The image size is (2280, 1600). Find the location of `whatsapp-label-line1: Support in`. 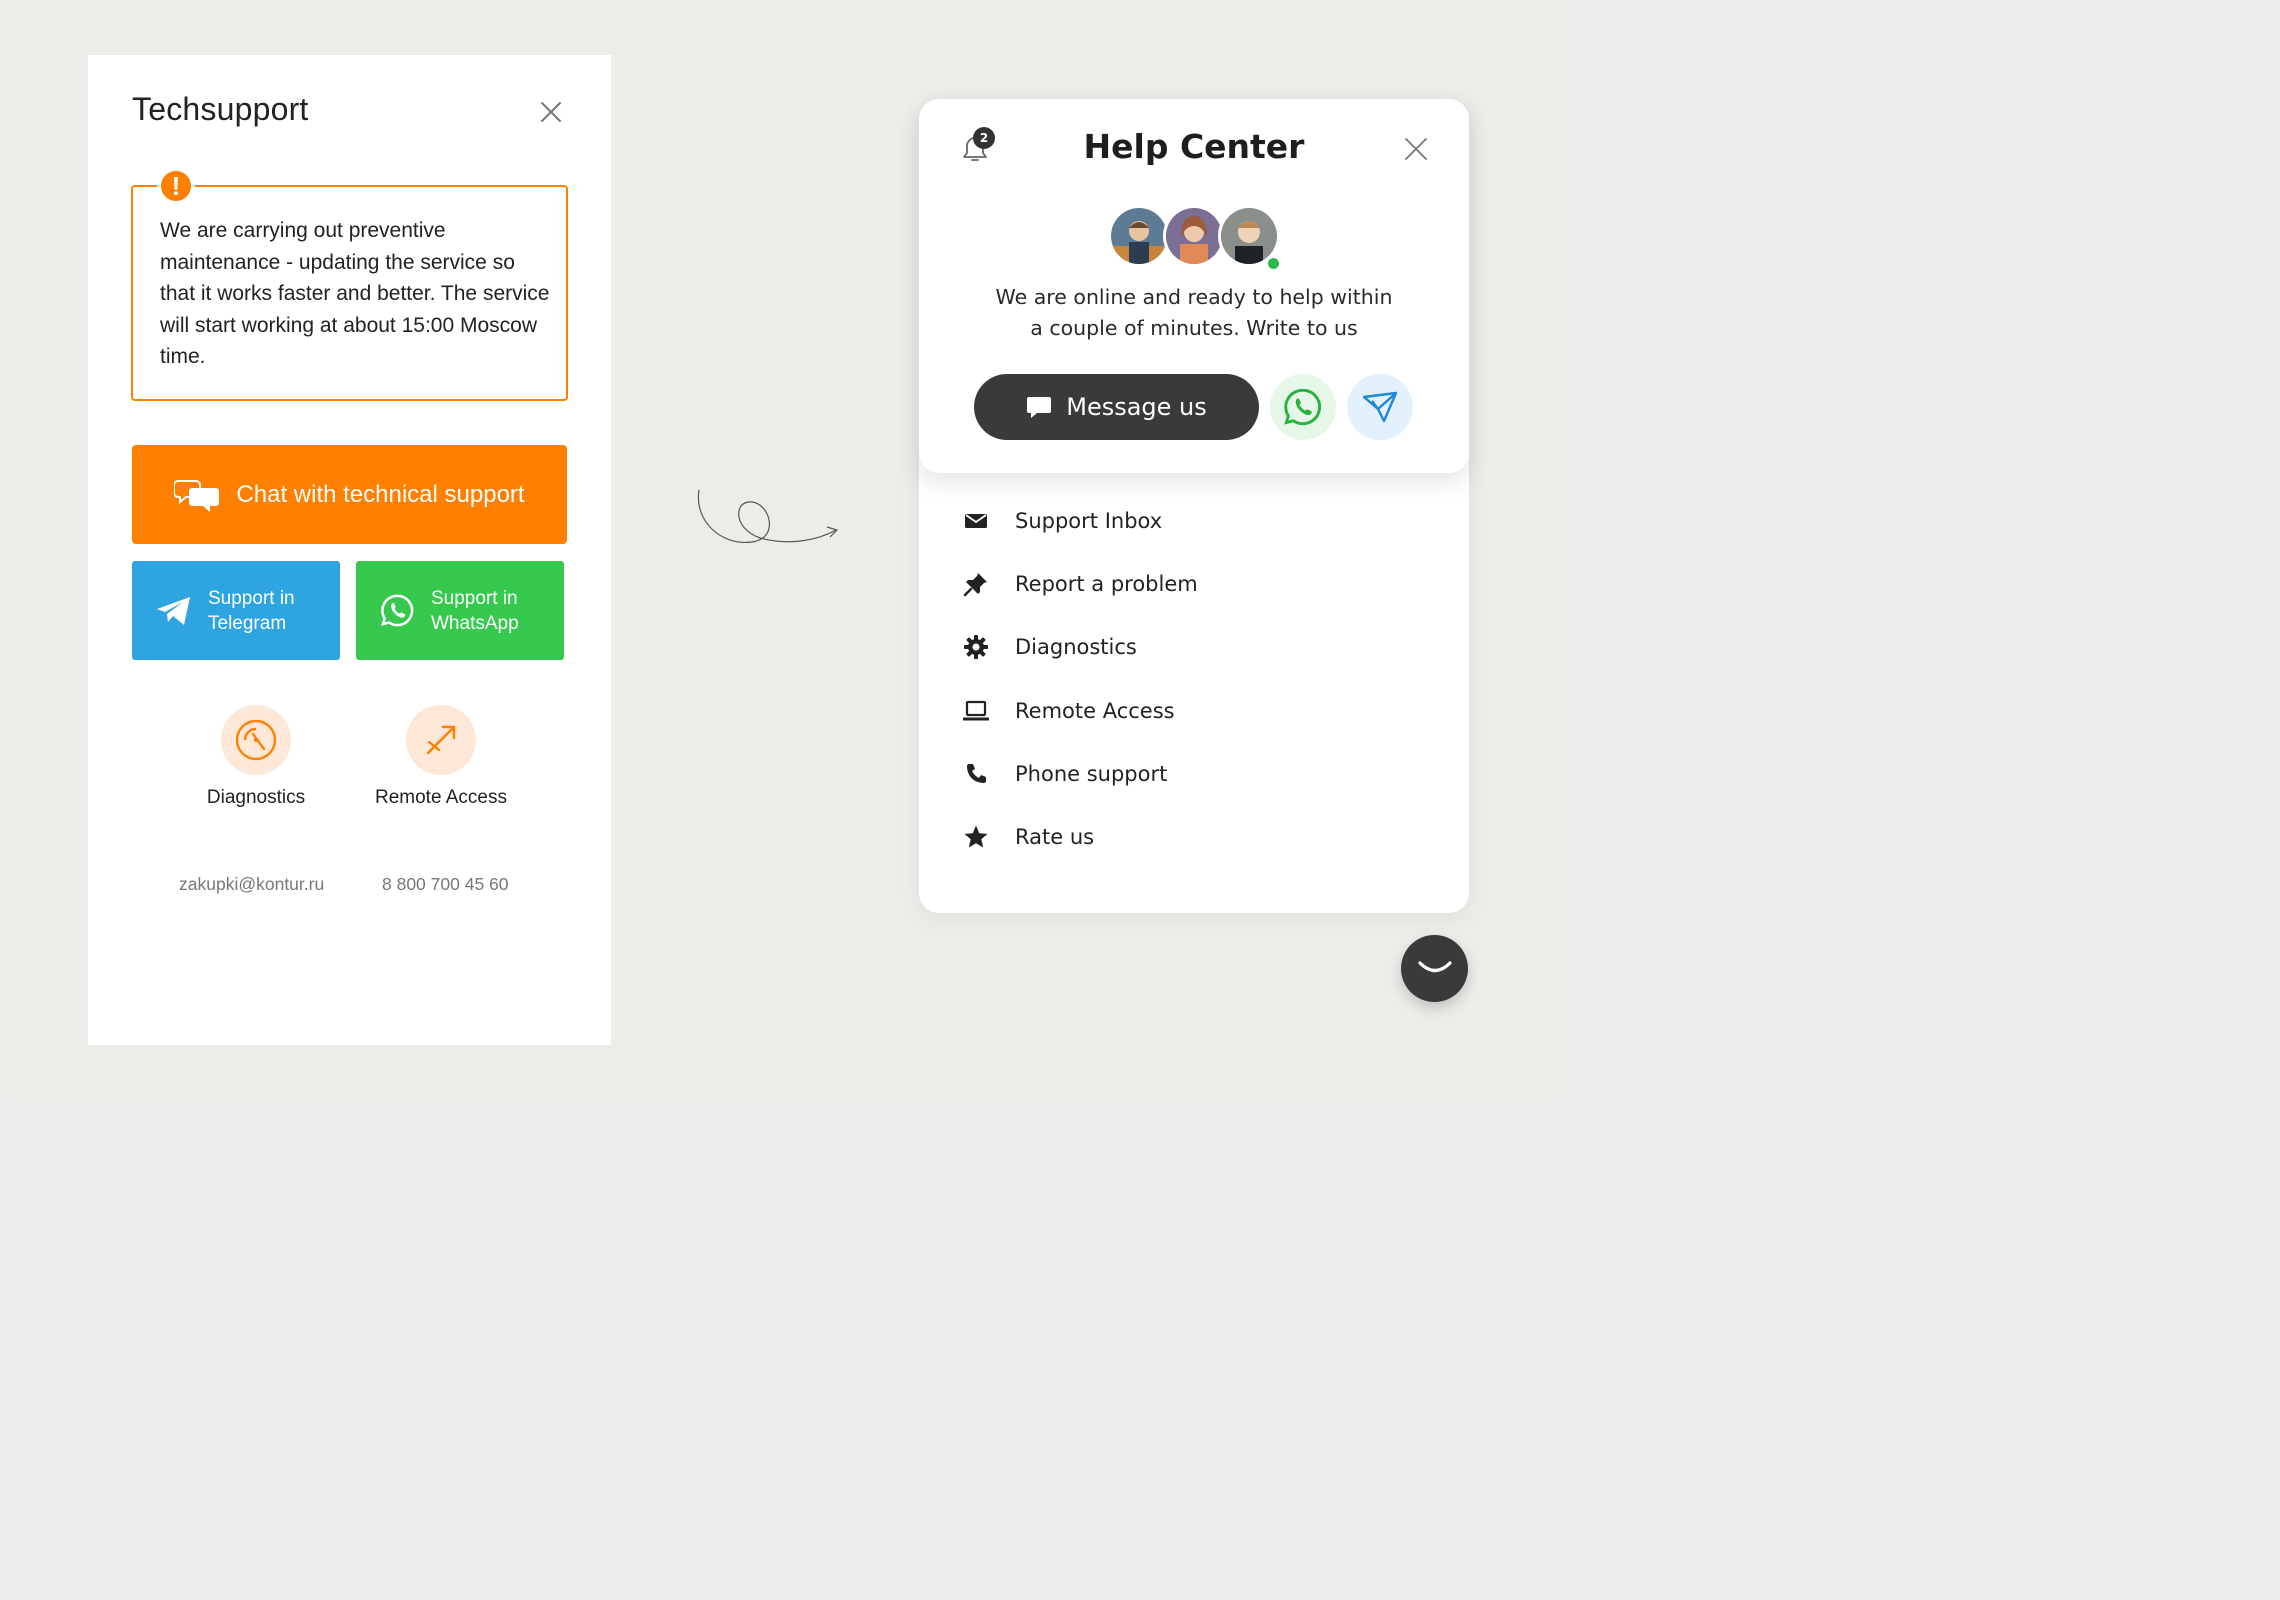

whatsapp-label-line1: Support in is located at coordinates (474, 598).